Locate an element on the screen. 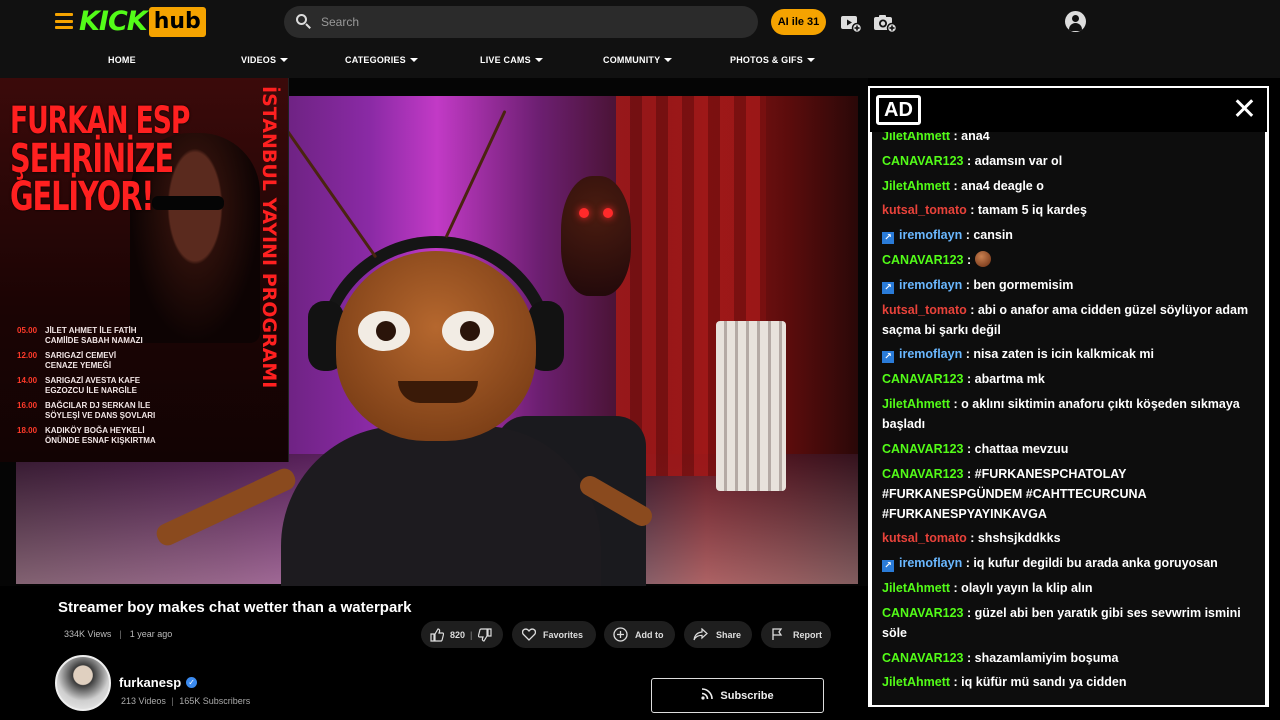 The height and width of the screenshot is (720, 1280). poster-title-line1: FURKAN ESP is located at coordinates (100, 120).